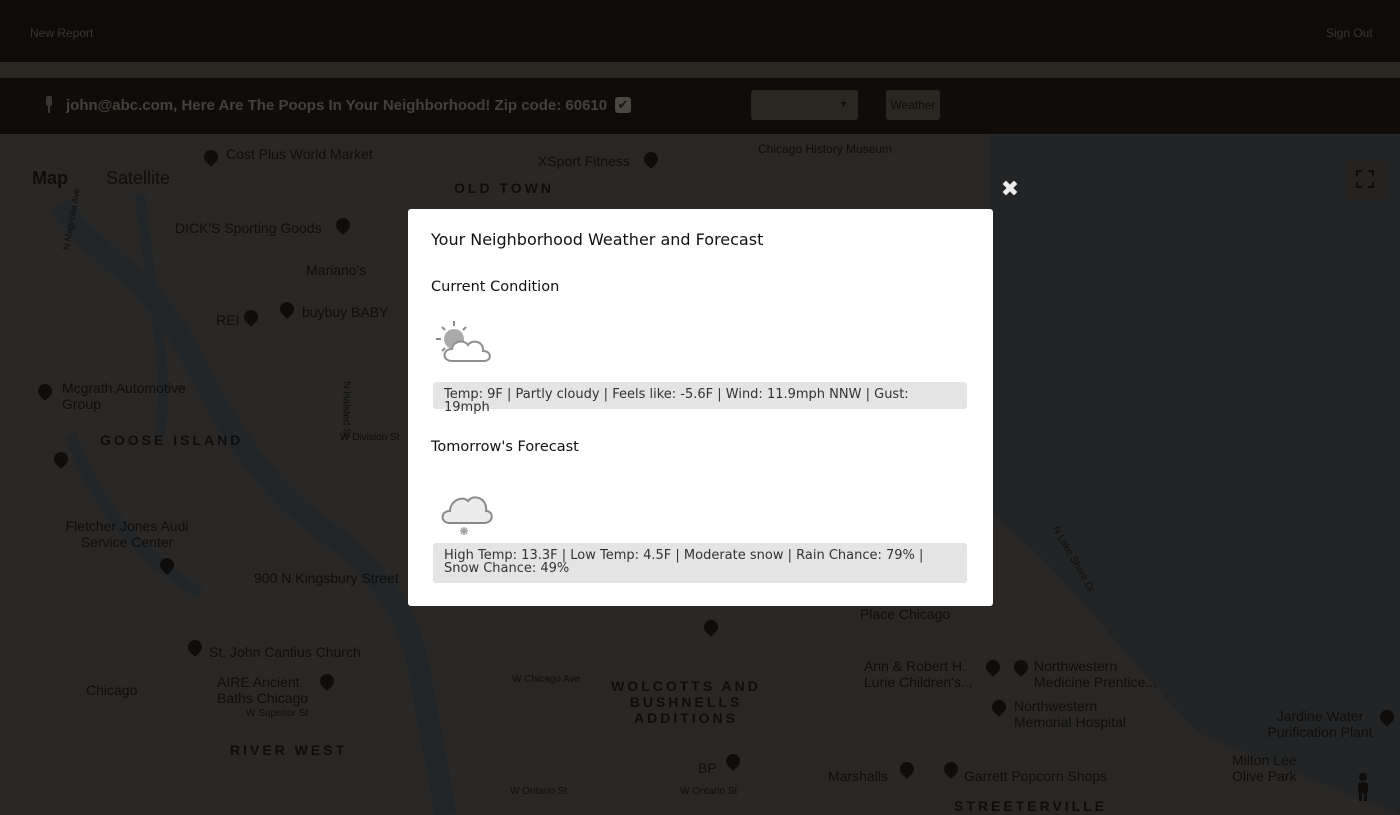 The height and width of the screenshot is (815, 1400). What do you see at coordinates (370, 437) in the screenshot?
I see `street-label: W Division St` at bounding box center [370, 437].